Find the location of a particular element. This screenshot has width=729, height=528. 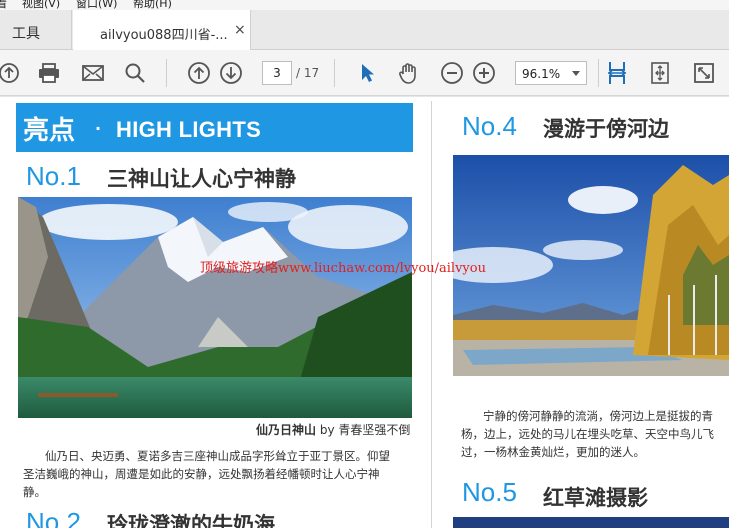

mail-icon is located at coordinates (93, 73).